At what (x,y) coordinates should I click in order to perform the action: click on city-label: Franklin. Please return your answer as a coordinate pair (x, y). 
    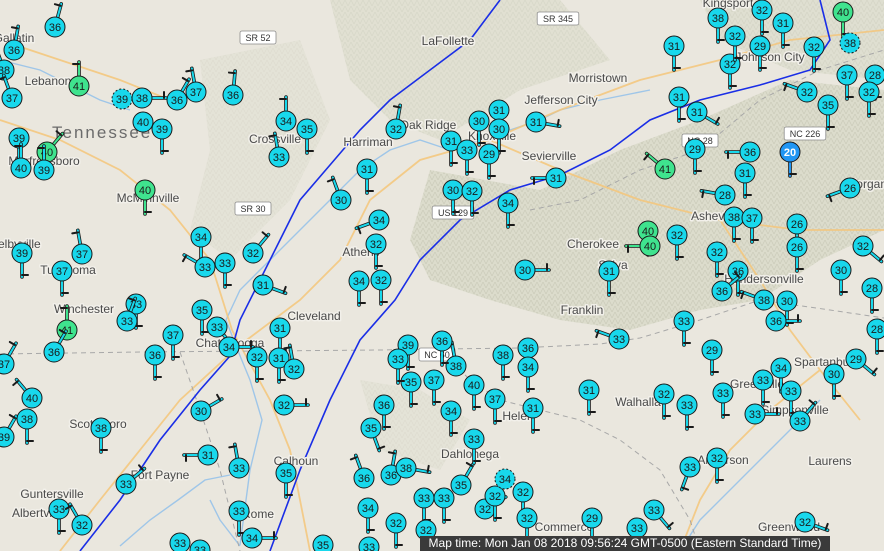
    Looking at the image, I should click on (582, 310).